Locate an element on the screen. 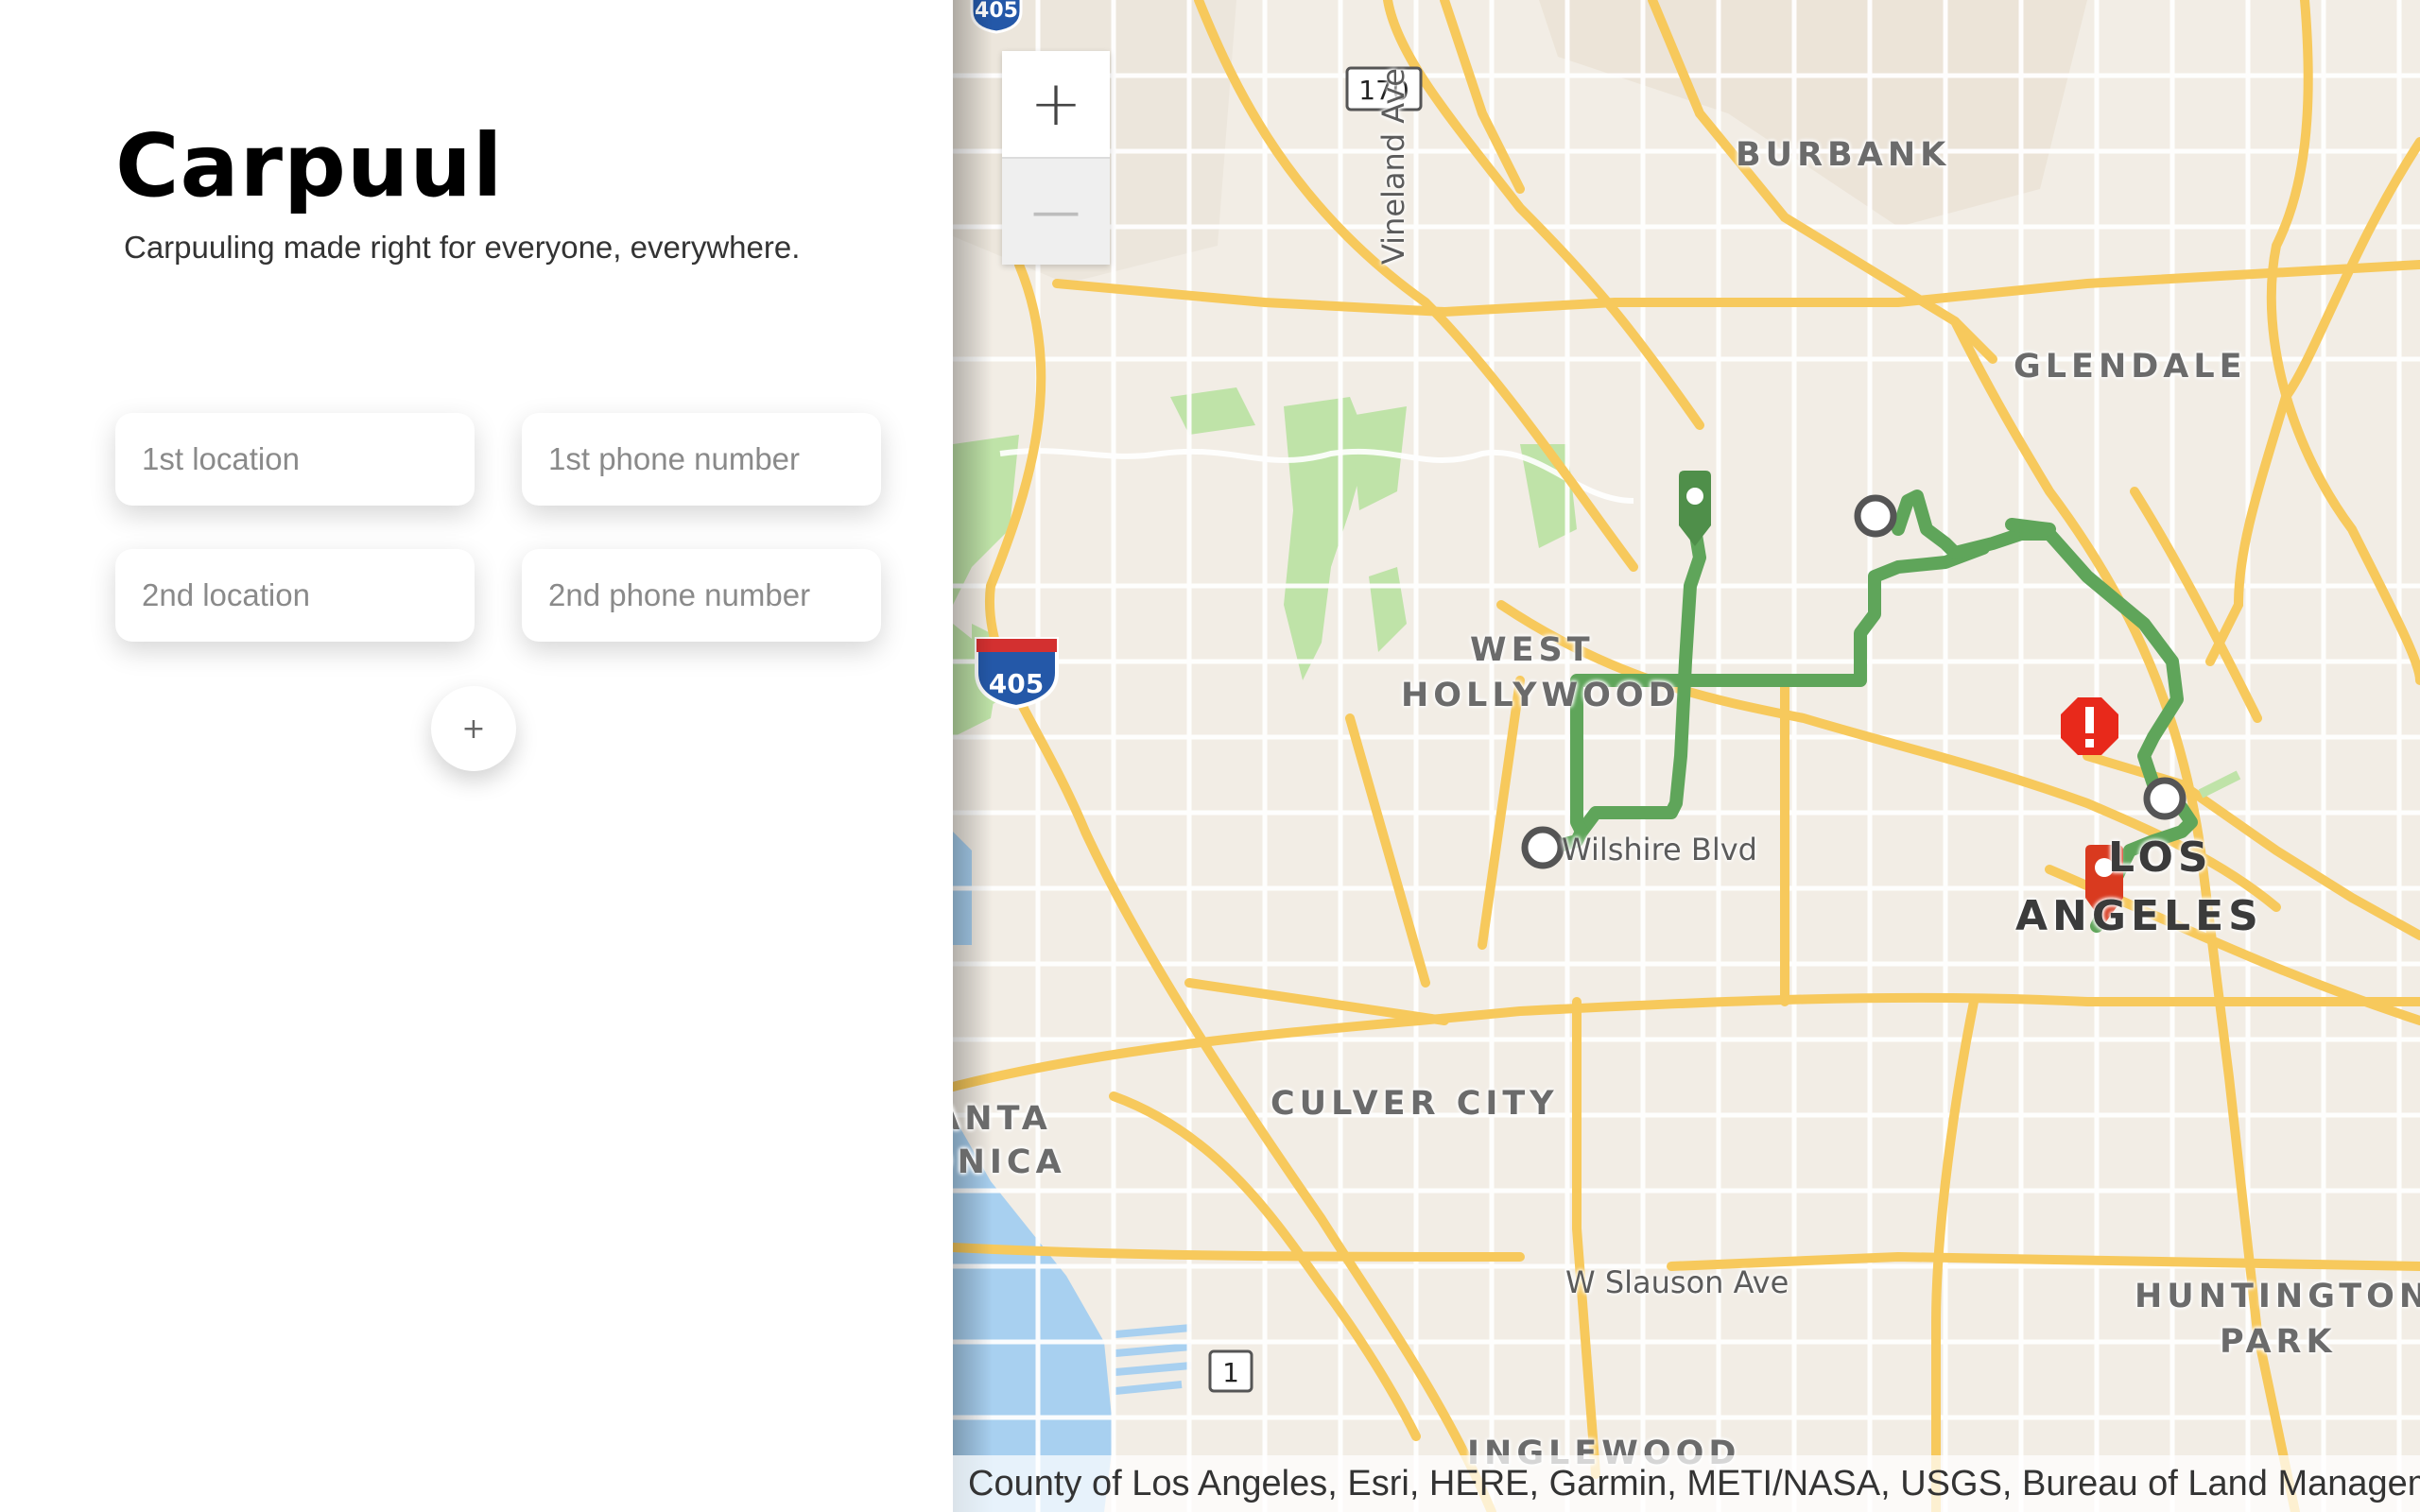 Image resolution: width=2420 pixels, height=1512 pixels. place-label-huntington-park-2: PARK is located at coordinates (2278, 1342).